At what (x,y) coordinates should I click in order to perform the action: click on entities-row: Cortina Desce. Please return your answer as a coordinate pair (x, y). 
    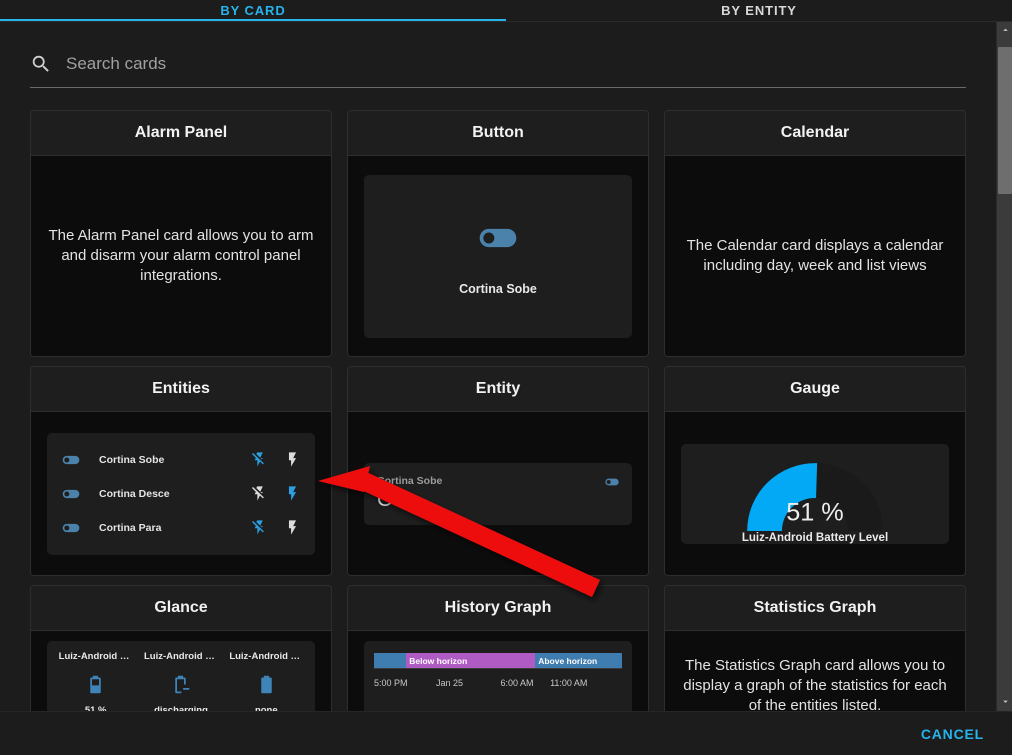
    Looking at the image, I should click on (181, 494).